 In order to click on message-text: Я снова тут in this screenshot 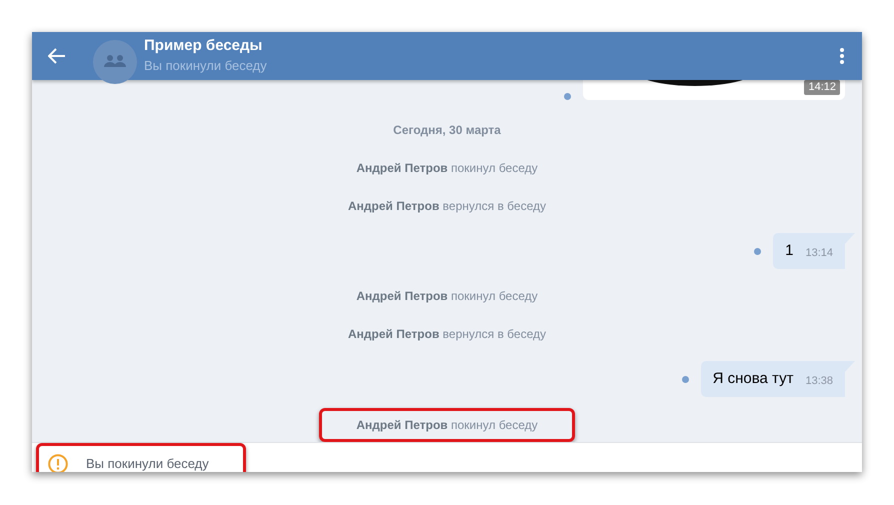, I will do `click(753, 379)`.